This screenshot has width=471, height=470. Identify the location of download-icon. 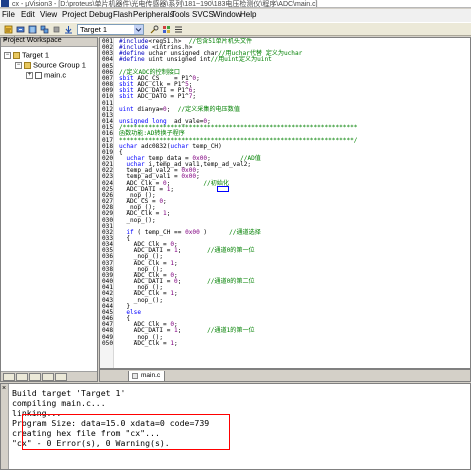
(68, 29).